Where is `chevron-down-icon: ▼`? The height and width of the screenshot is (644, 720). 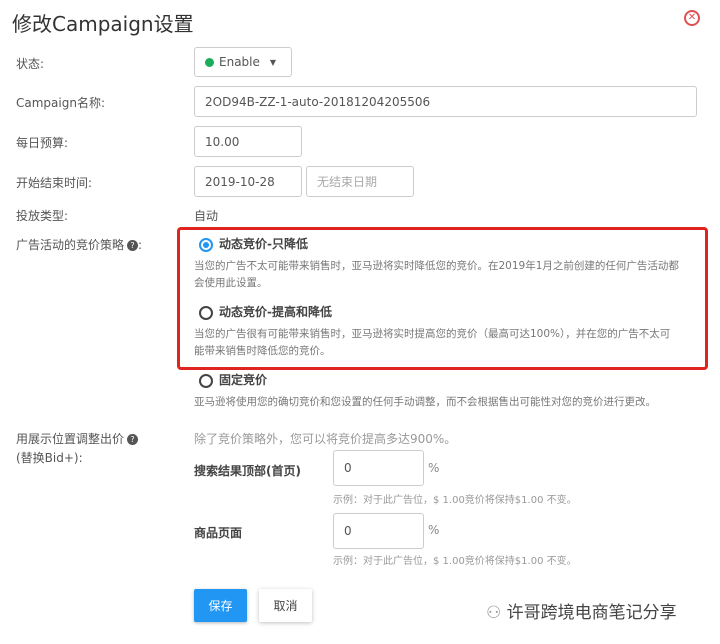
chevron-down-icon: ▼ is located at coordinates (273, 62).